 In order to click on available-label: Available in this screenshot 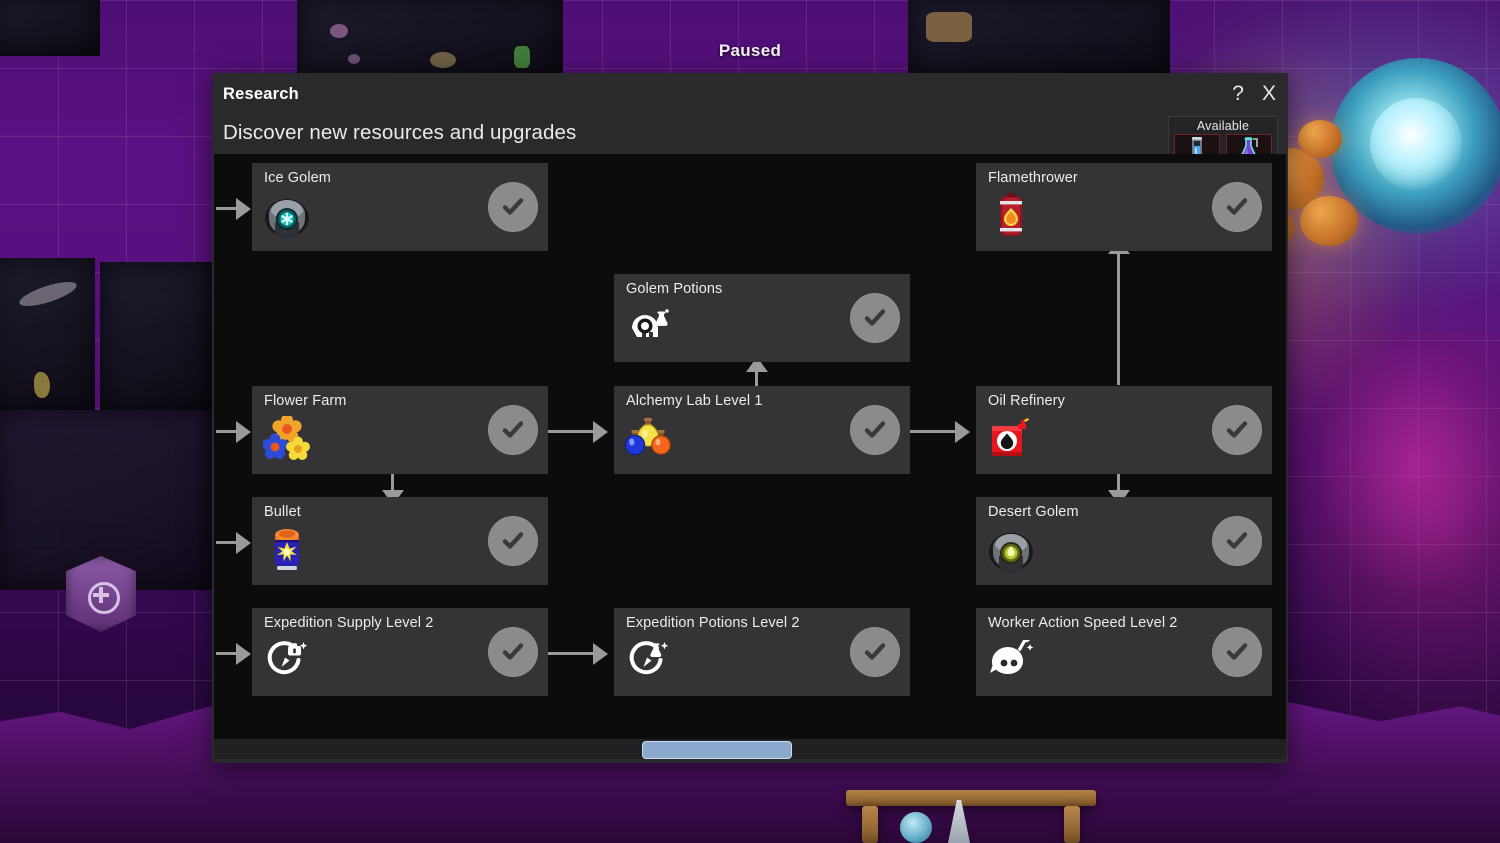, I will do `click(1223, 126)`.